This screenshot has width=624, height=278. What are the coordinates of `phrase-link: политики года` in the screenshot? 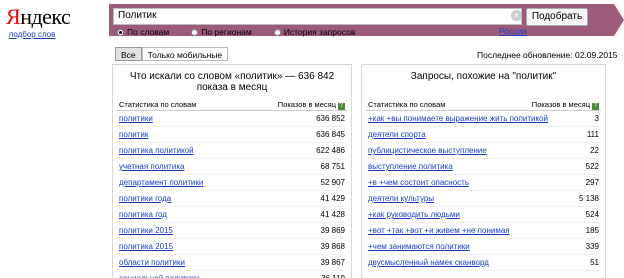 It's located at (145, 199).